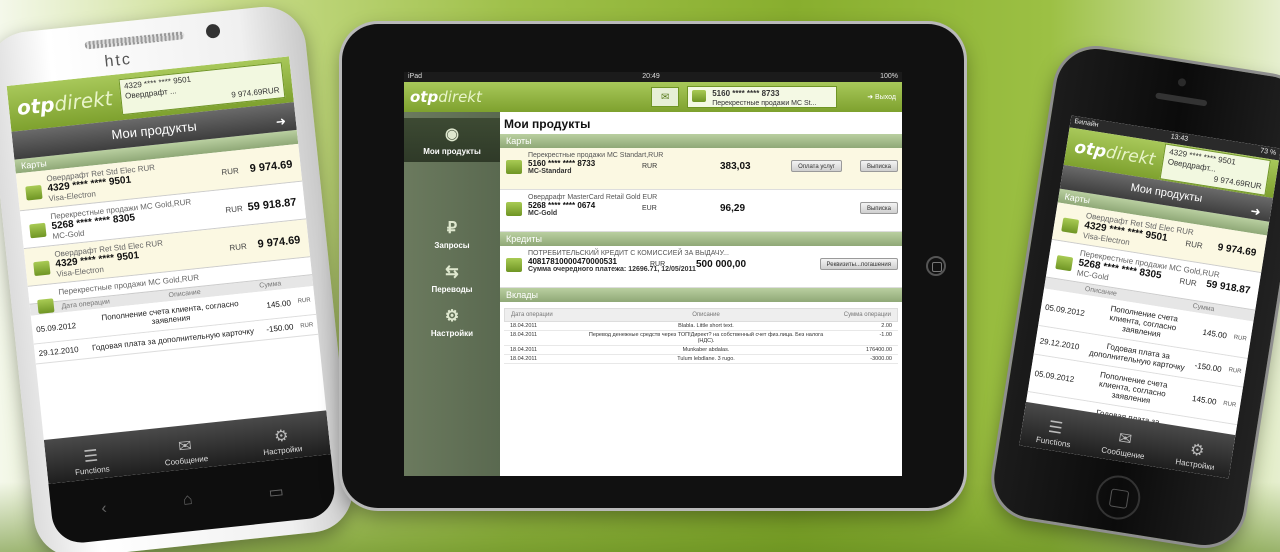 The width and height of the screenshot is (1280, 552). What do you see at coordinates (452, 333) in the screenshot?
I see `sidebar-label: Настройки` at bounding box center [452, 333].